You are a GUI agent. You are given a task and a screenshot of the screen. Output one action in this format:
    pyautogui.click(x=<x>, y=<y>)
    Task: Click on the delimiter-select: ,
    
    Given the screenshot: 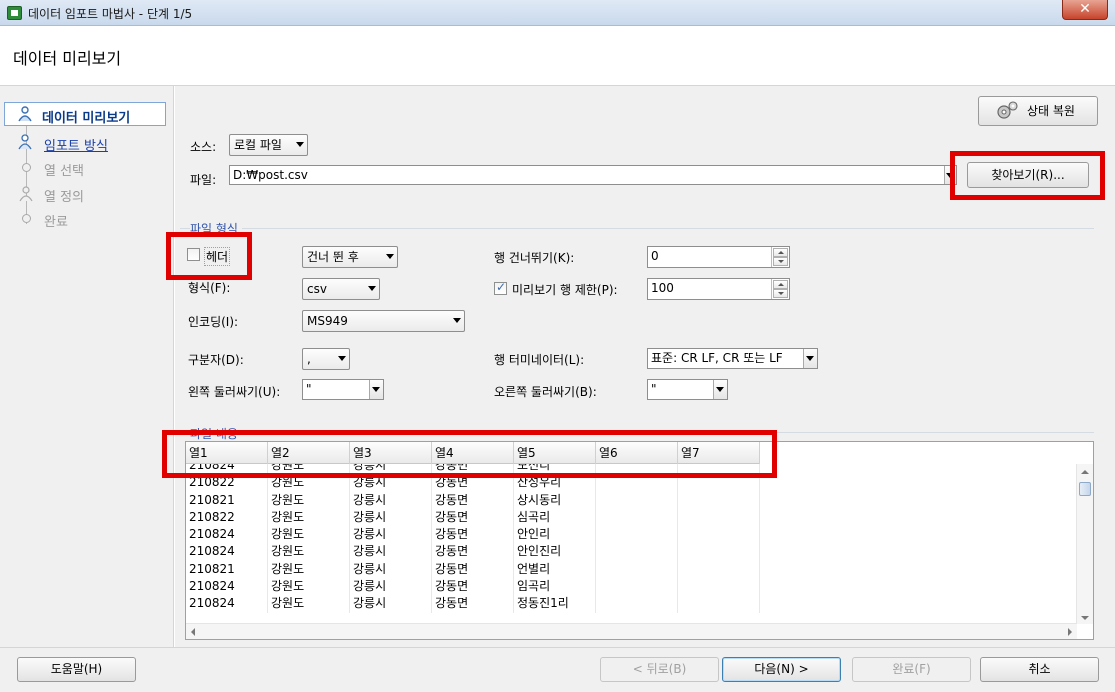 What is the action you would take?
    pyautogui.click(x=326, y=359)
    